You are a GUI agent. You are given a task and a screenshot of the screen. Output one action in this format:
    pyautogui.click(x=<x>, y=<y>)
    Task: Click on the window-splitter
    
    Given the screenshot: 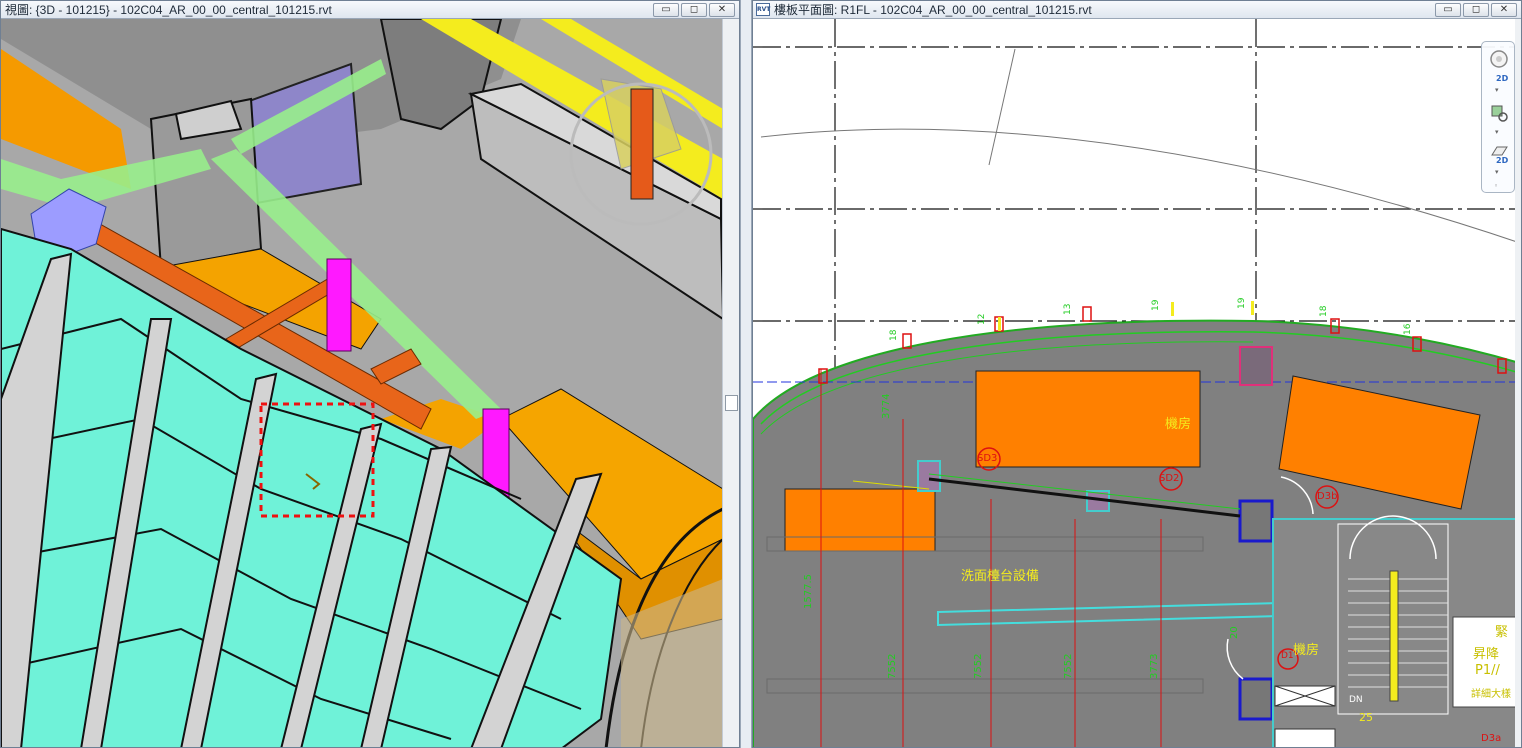 What is the action you would take?
    pyautogui.click(x=746, y=374)
    